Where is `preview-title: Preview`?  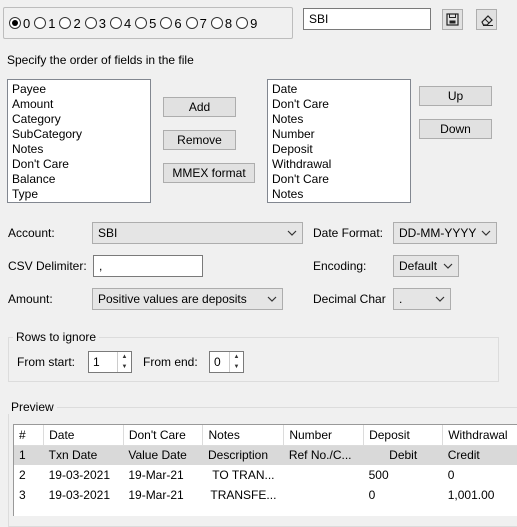
preview-title: Preview is located at coordinates (32, 407).